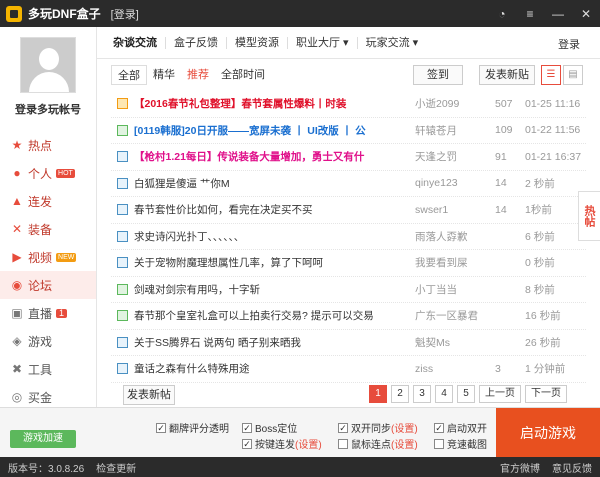 The image size is (600, 477). Describe the element at coordinates (422, 394) in the screenshot. I see `page-3: 3` at that location.